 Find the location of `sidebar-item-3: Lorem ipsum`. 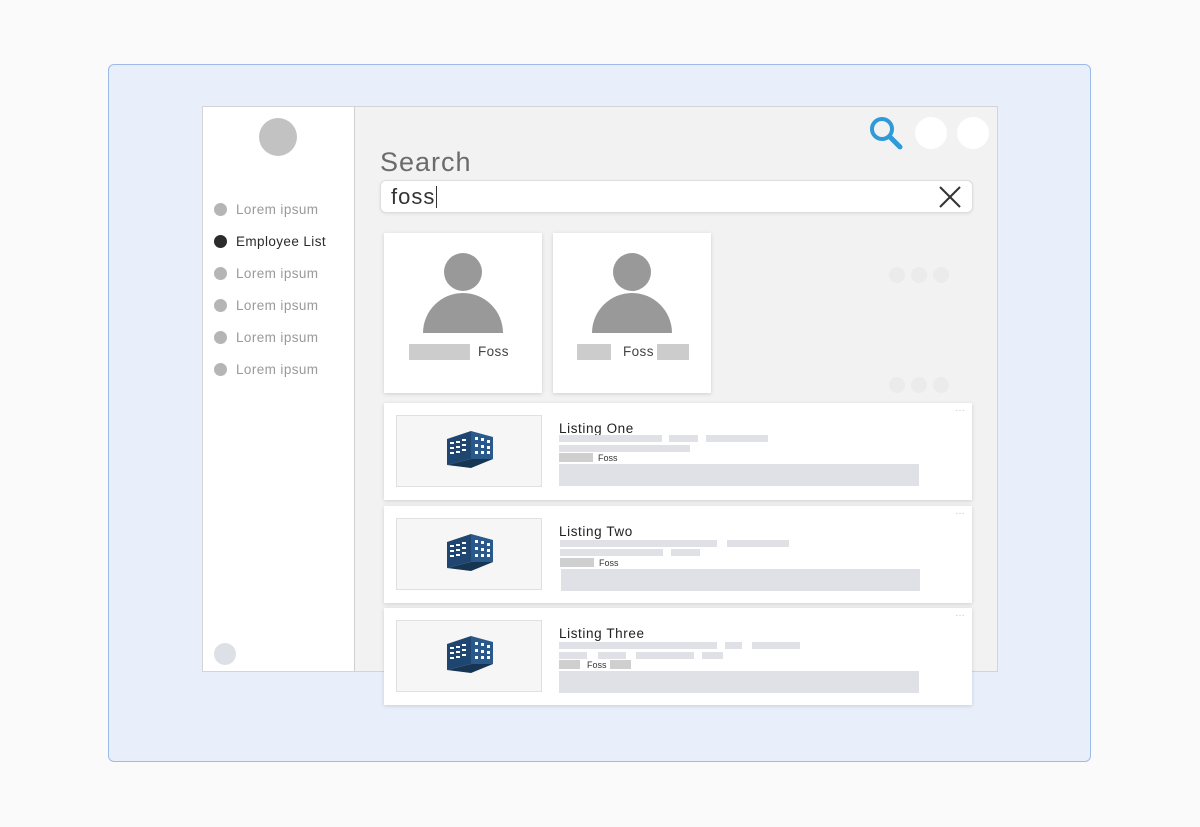

sidebar-item-3: Lorem ipsum is located at coordinates (270, 273).